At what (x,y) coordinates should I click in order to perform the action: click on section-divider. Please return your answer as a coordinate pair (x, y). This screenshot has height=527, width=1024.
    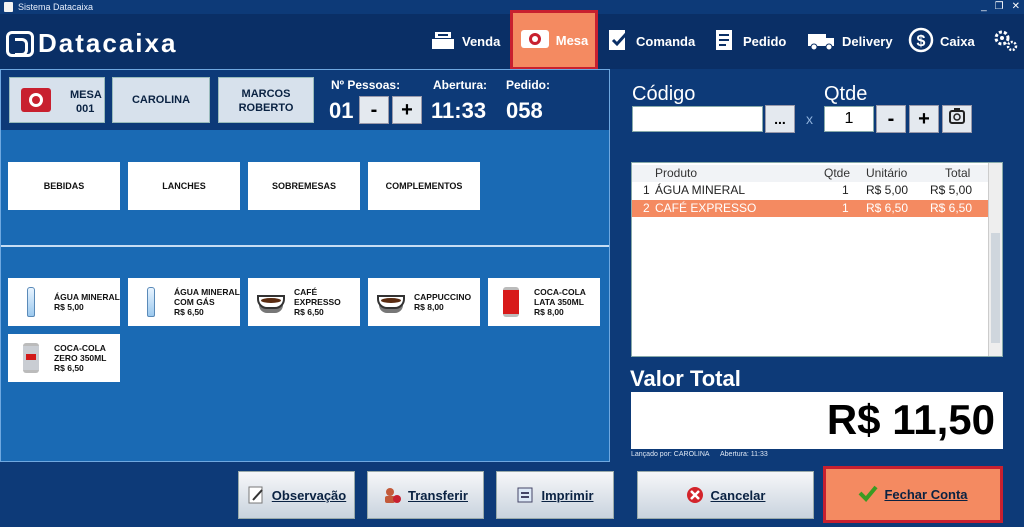
    Looking at the image, I should click on (305, 246).